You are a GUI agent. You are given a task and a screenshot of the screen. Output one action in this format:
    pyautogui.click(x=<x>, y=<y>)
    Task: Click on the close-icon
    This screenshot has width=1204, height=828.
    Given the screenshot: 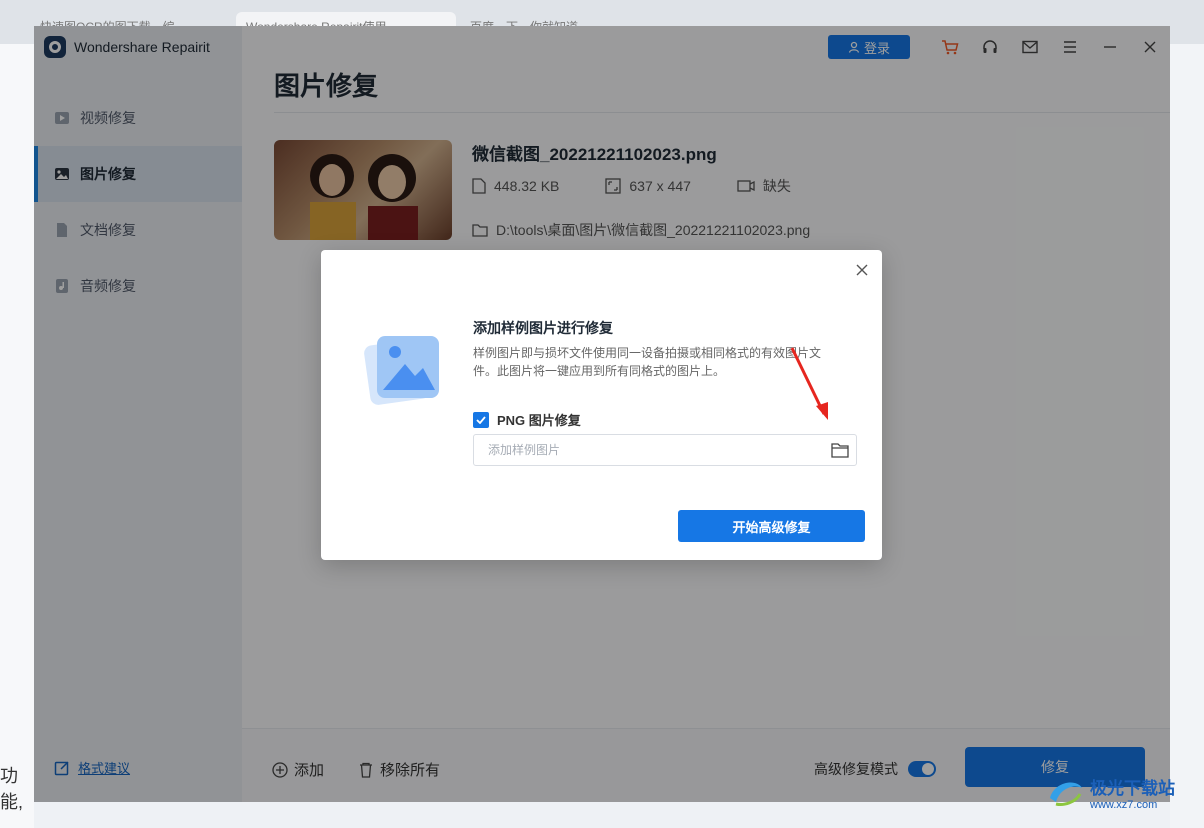 What is the action you would take?
    pyautogui.click(x=862, y=270)
    